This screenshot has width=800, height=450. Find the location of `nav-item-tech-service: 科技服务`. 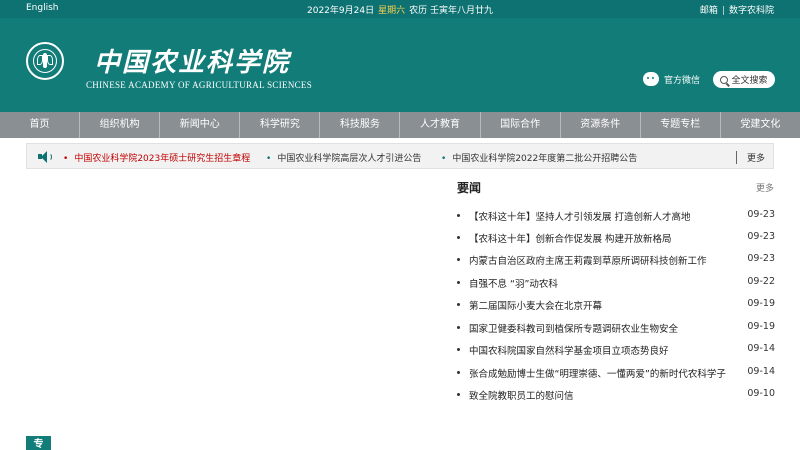

nav-item-tech-service: 科技服务 is located at coordinates (360, 125).